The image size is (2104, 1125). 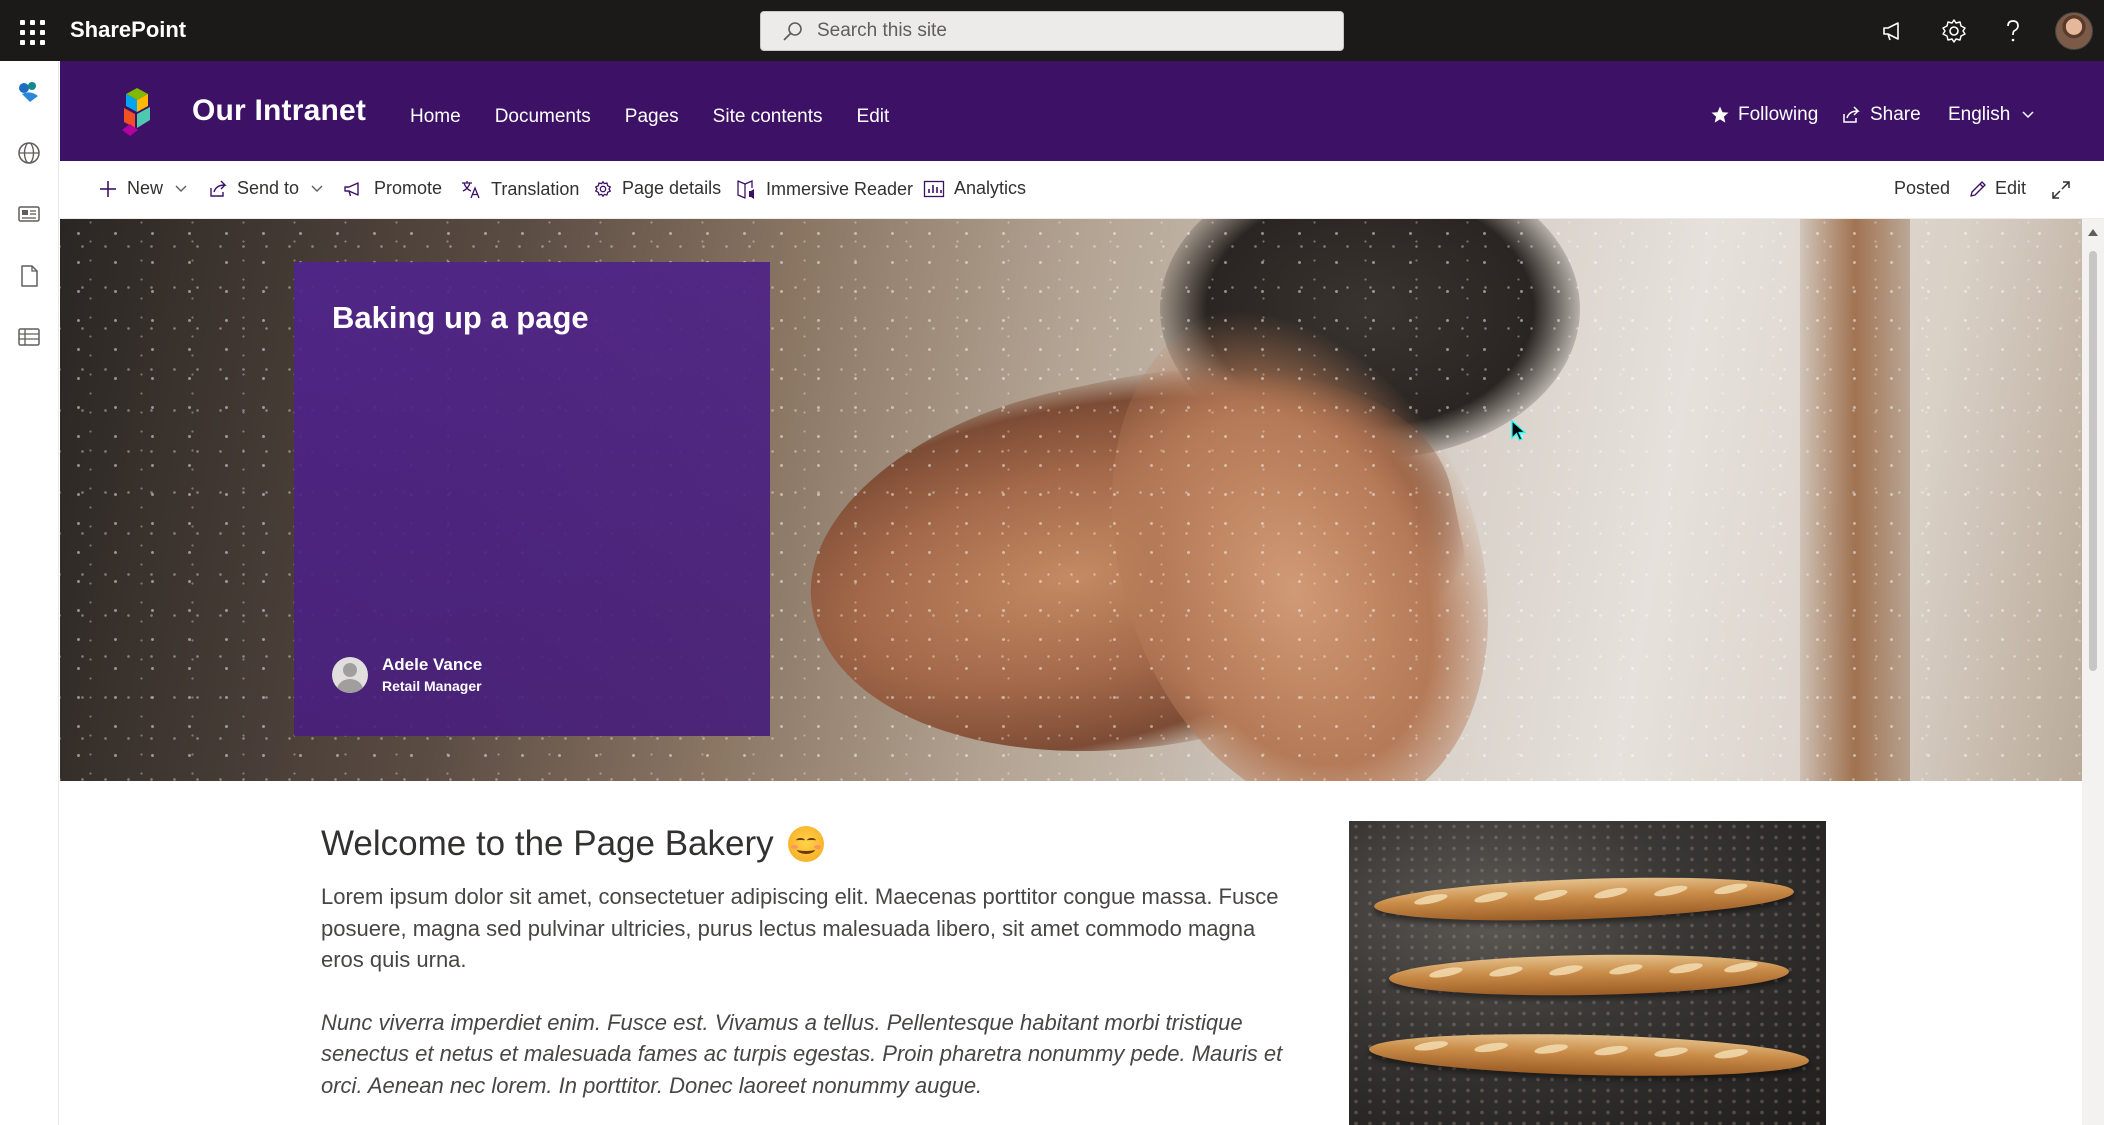 I want to click on sharepoint-brand: SharePoint, so click(x=128, y=30).